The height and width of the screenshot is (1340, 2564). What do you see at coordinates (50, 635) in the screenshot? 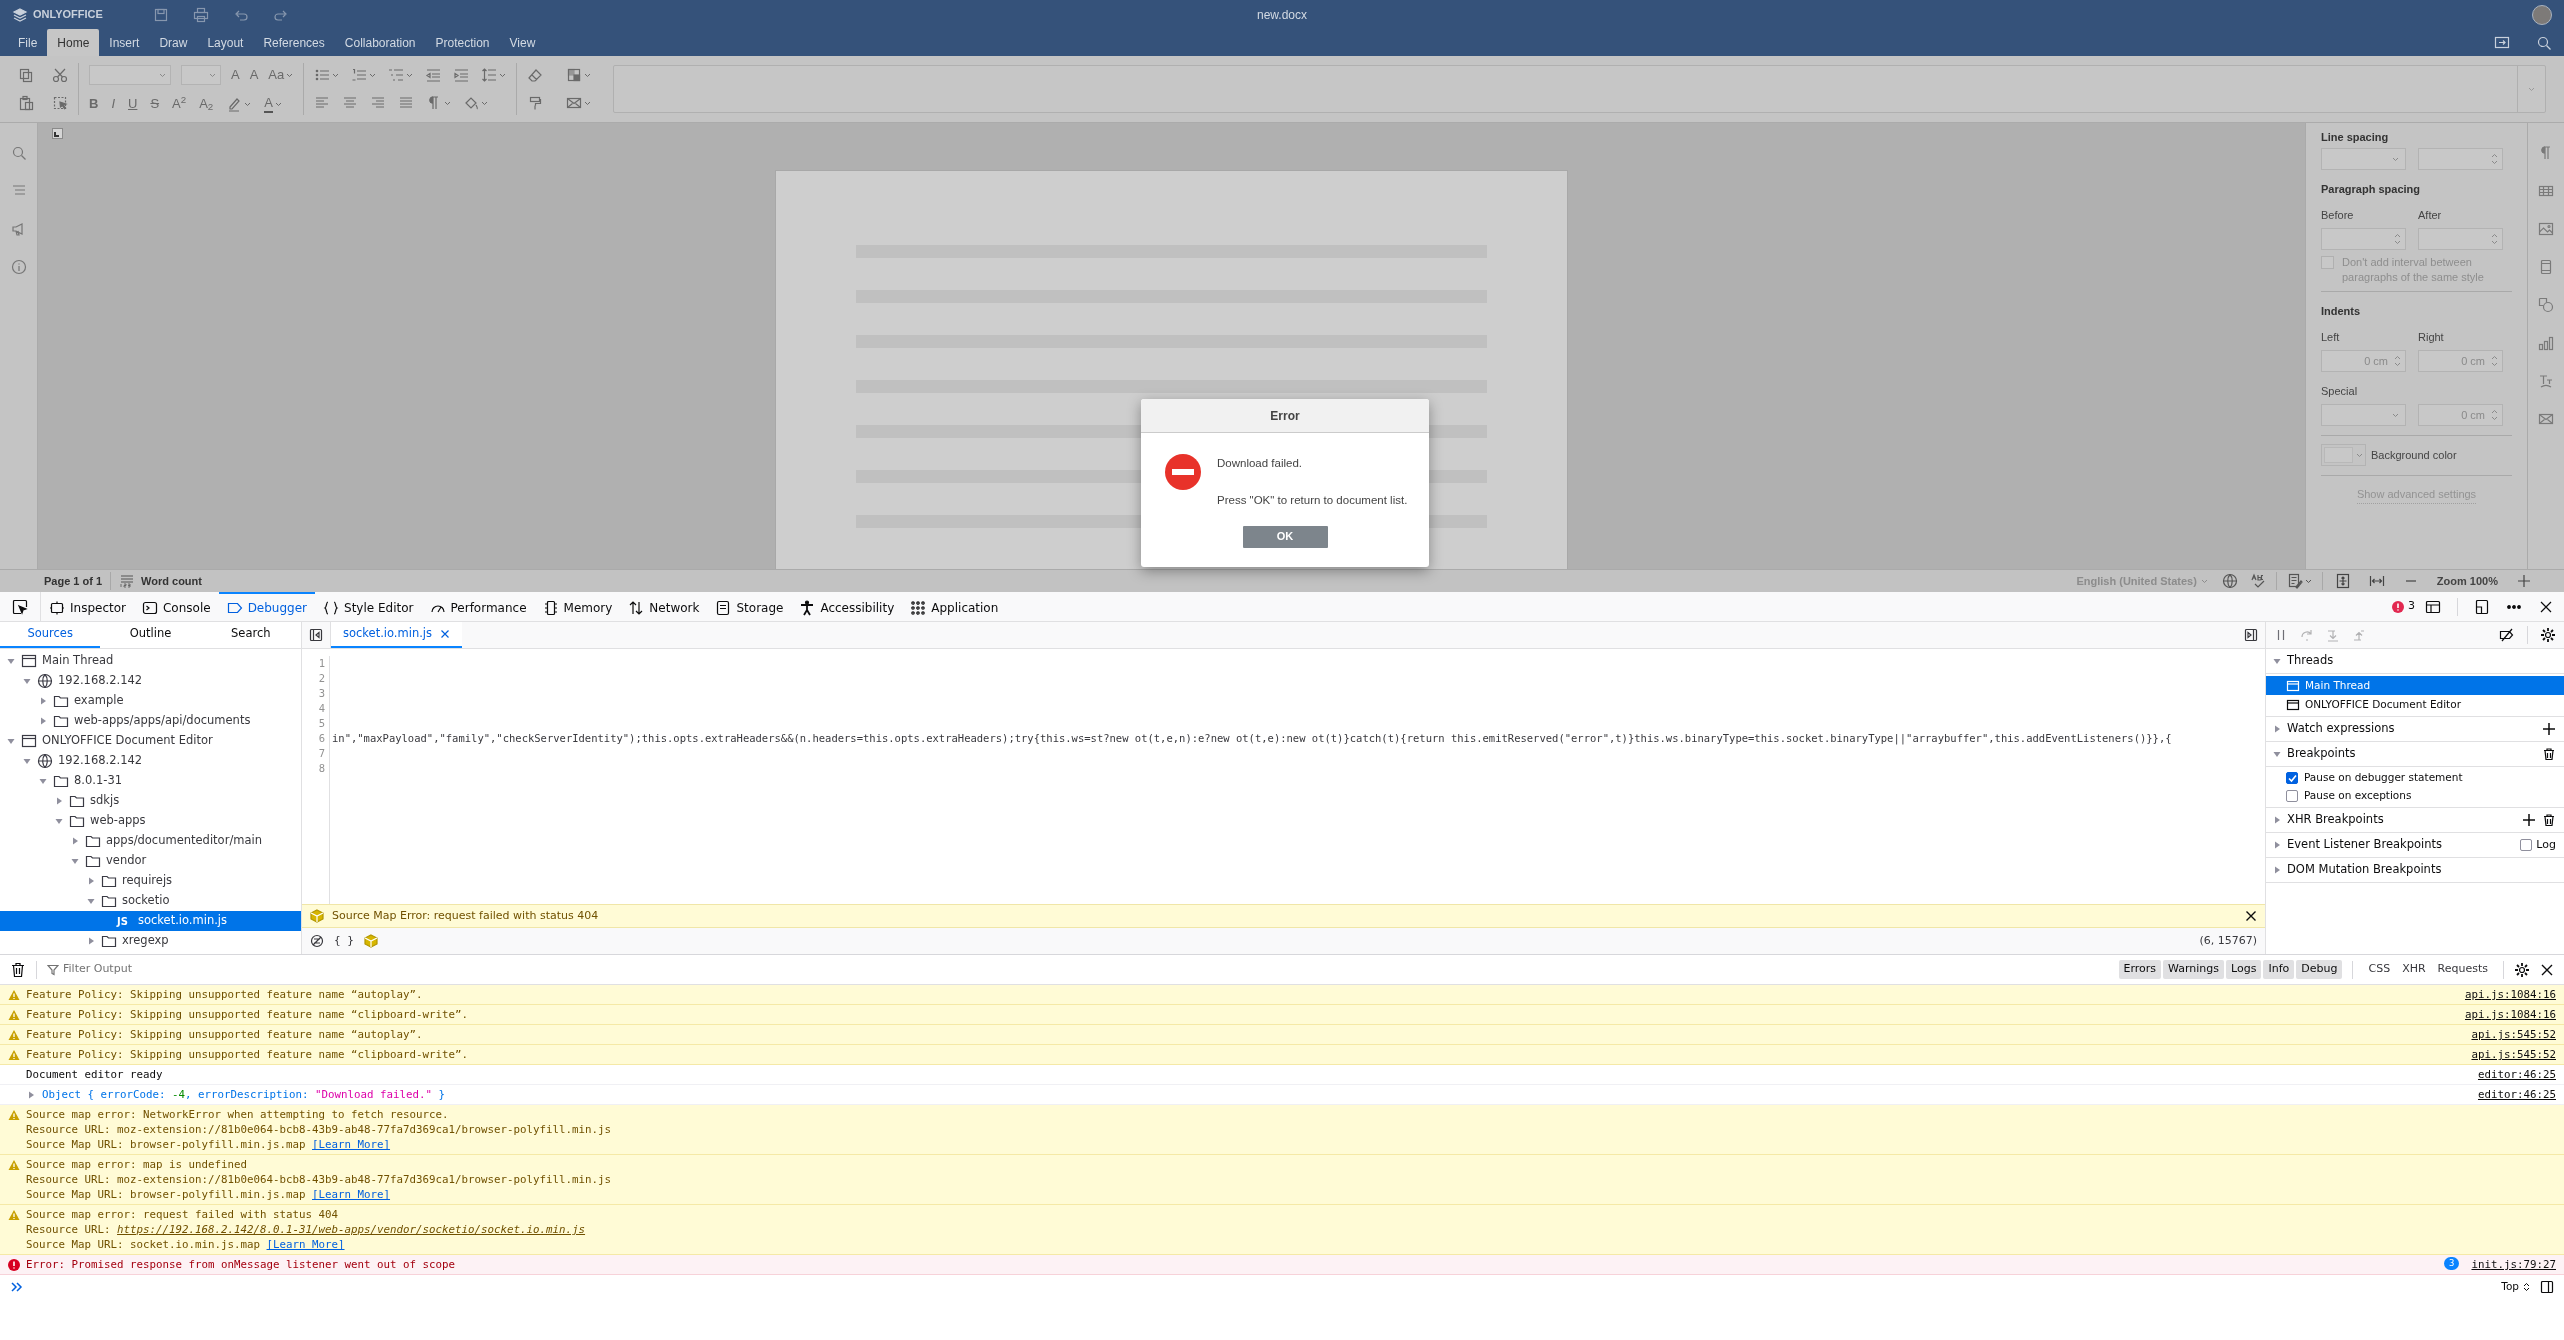
I see `sources-tab: Sources` at bounding box center [50, 635].